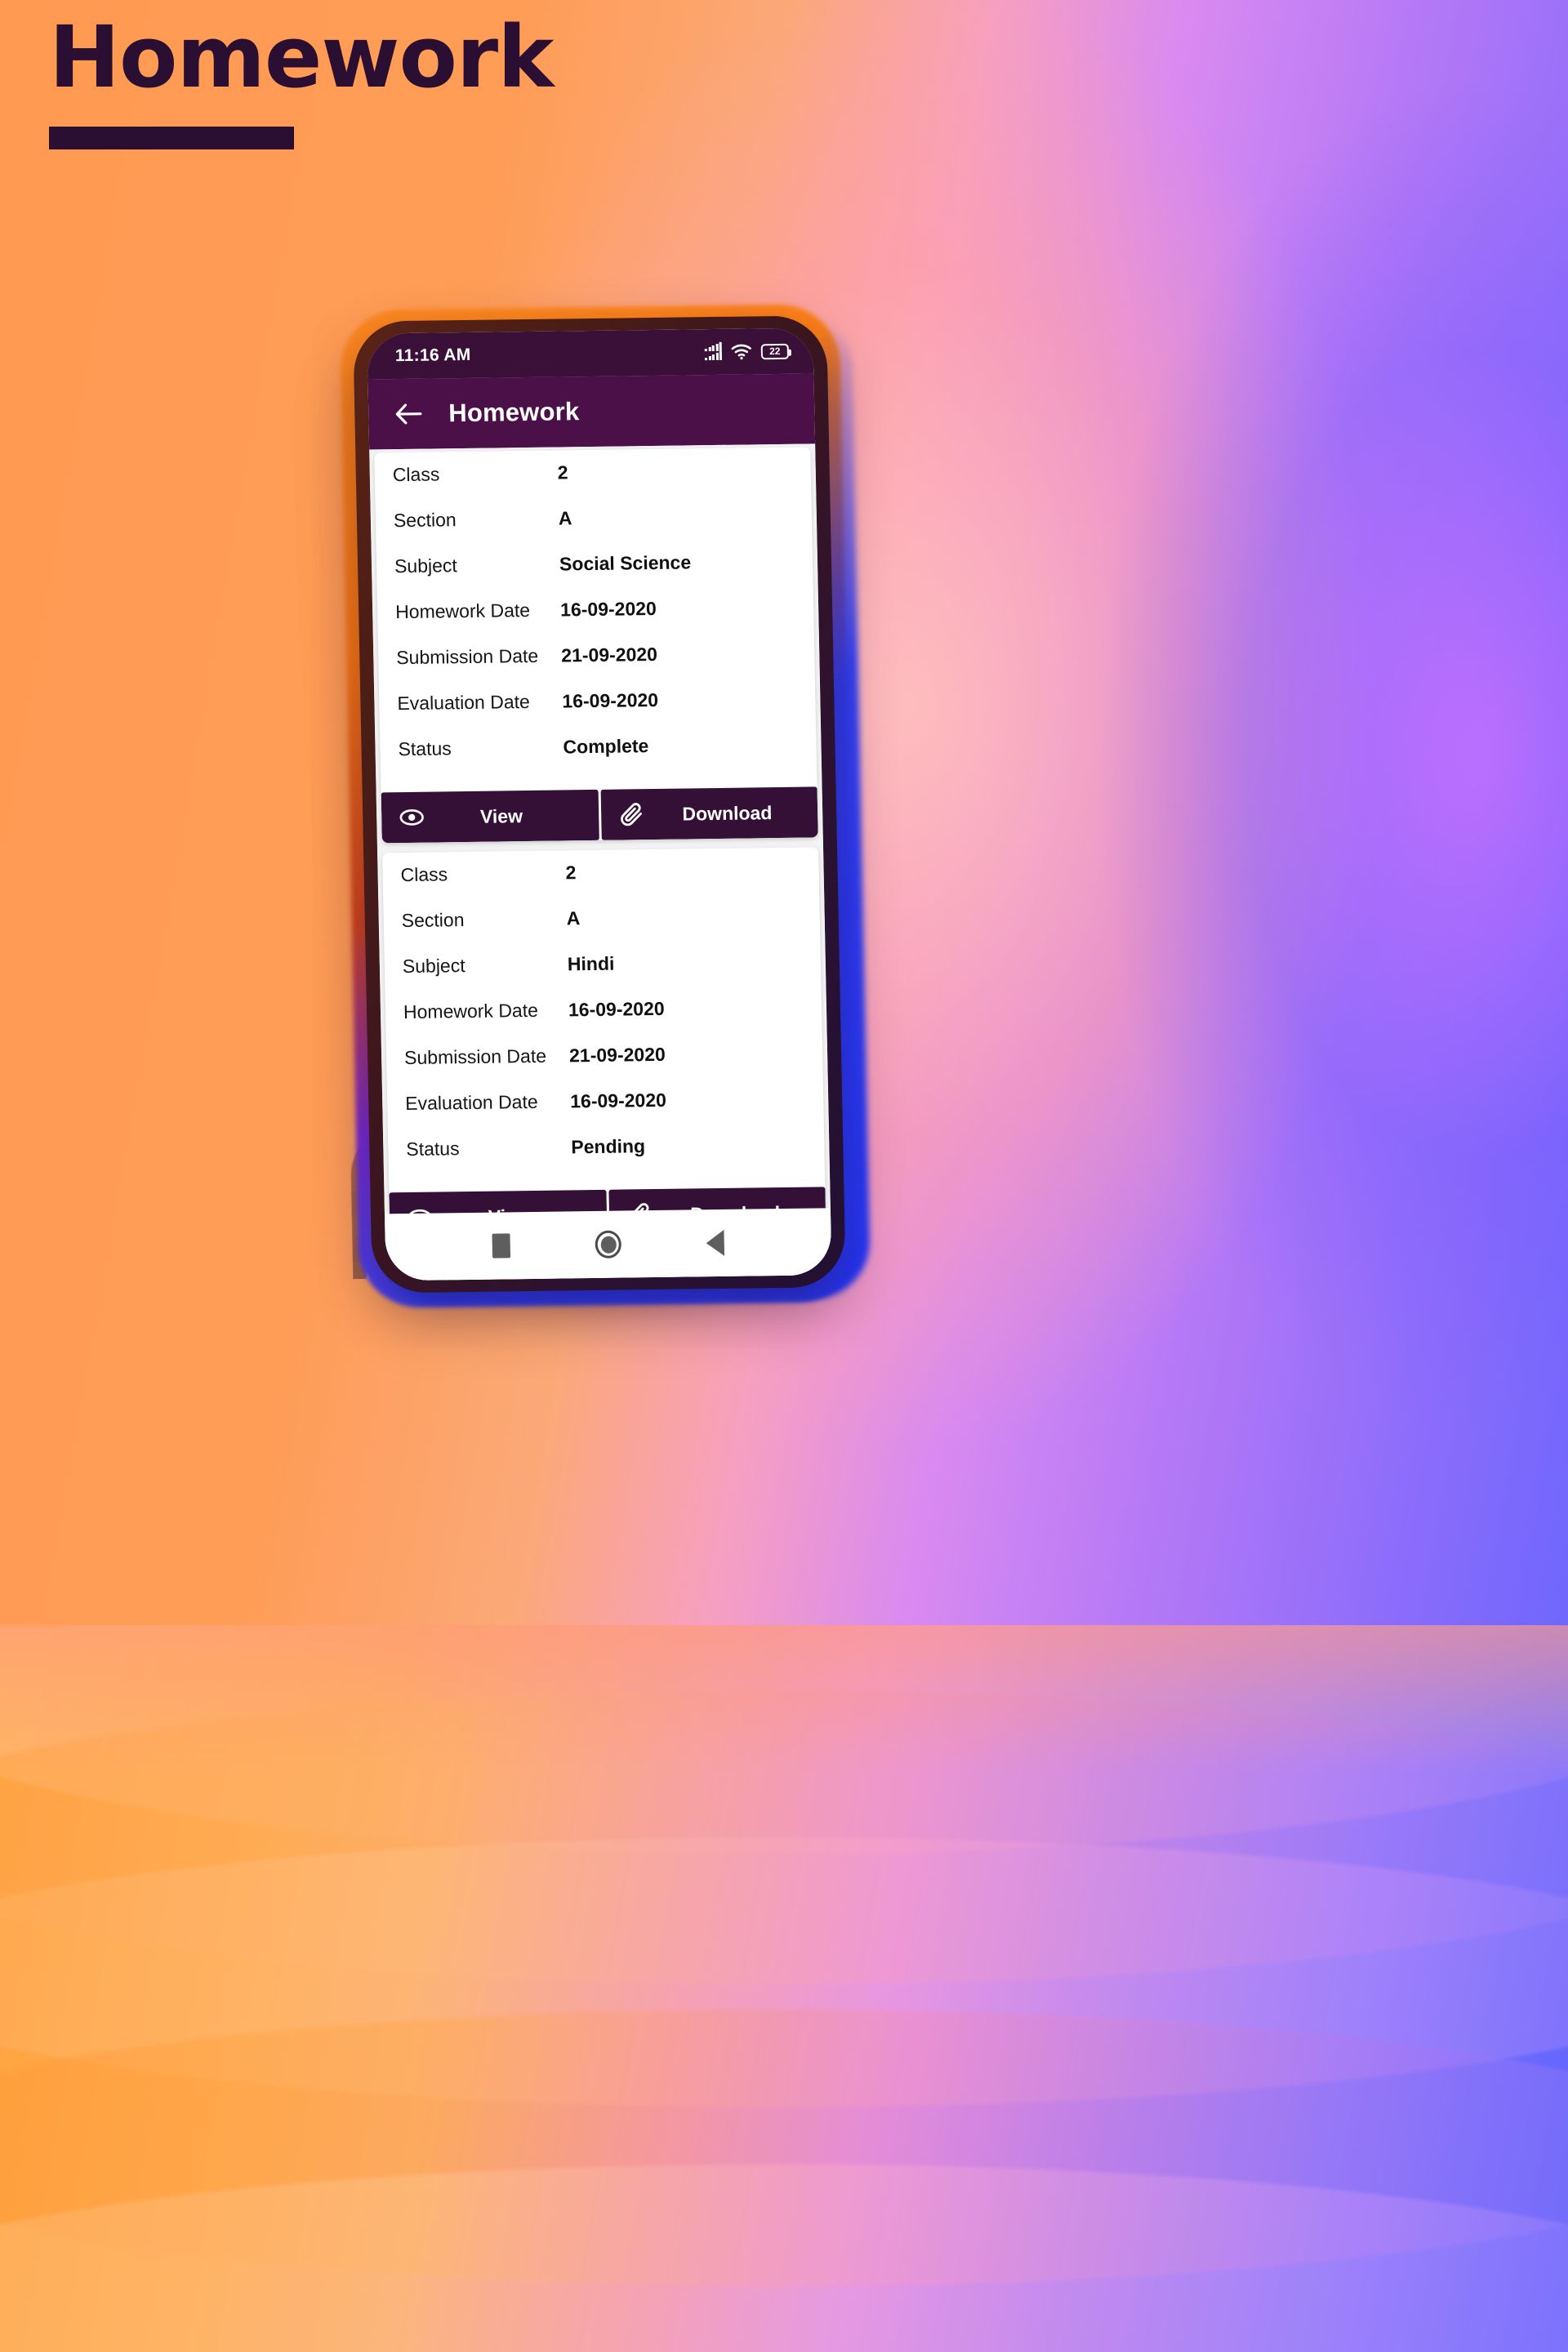 This screenshot has height=2352, width=1568. I want to click on floor-shade, so click(784, 1698).